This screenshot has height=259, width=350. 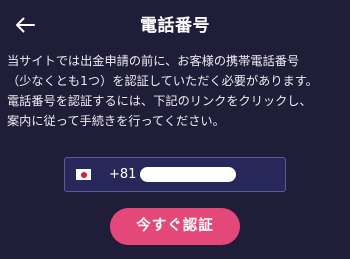 I want to click on masked-phone-number, so click(x=188, y=174).